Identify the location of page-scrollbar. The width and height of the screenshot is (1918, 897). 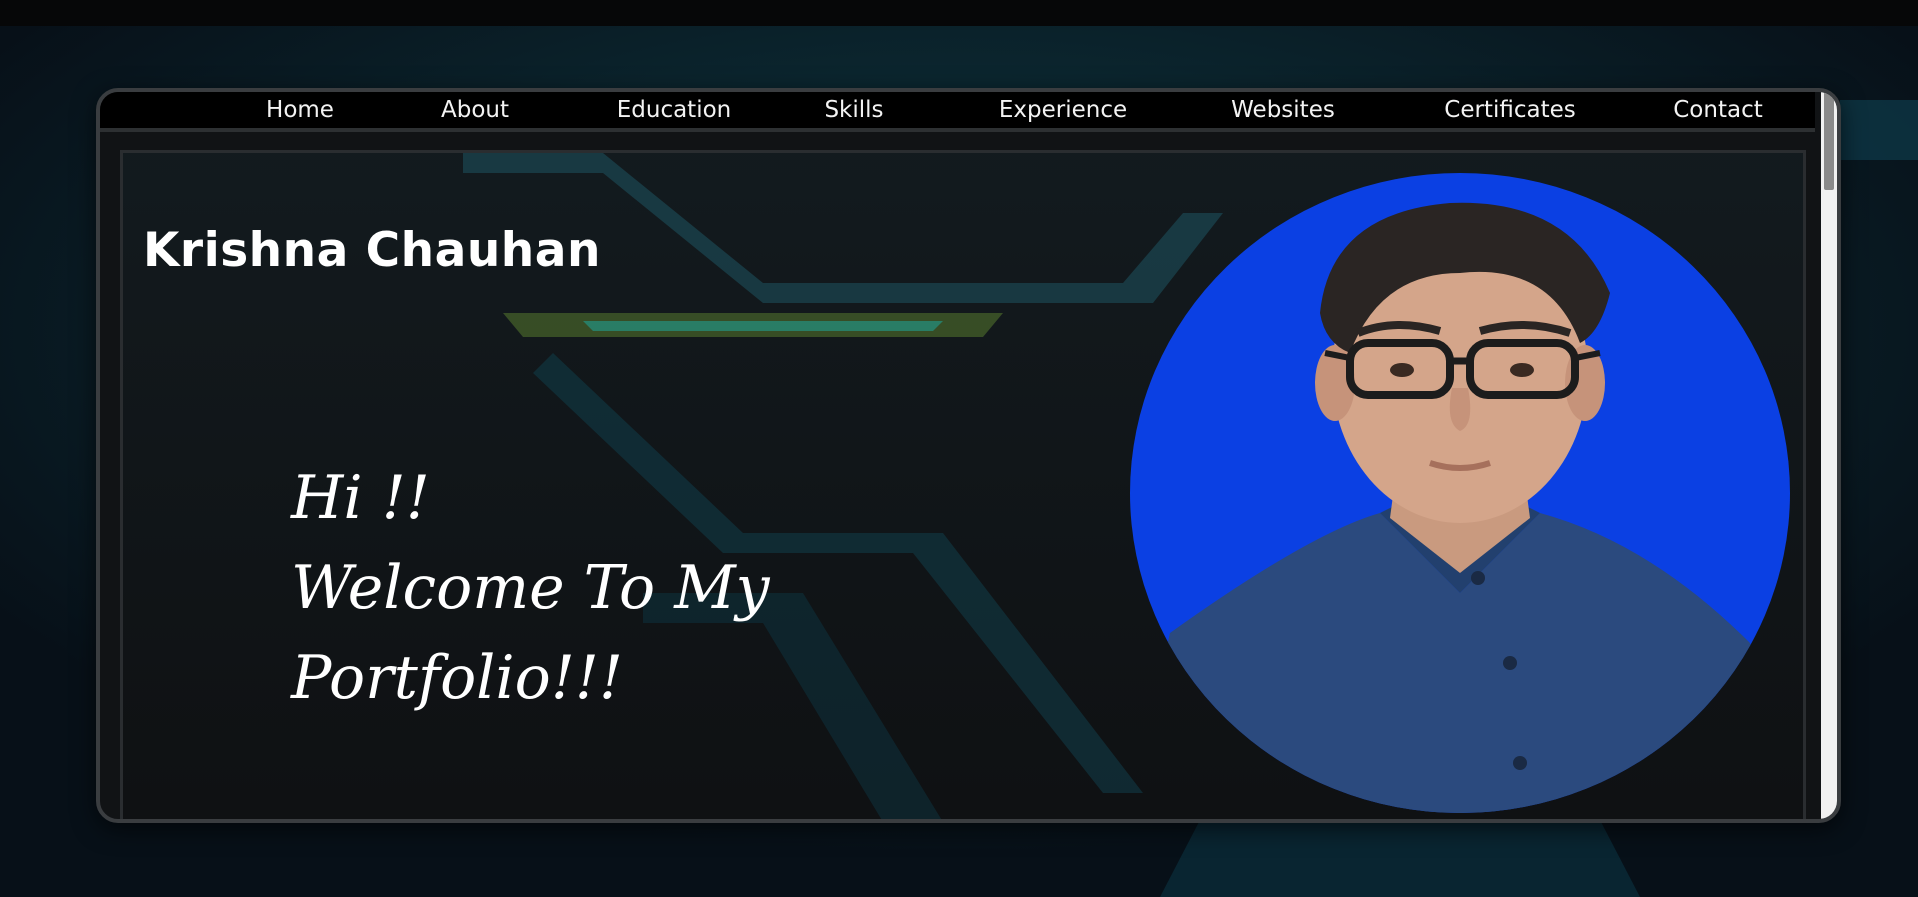
(1829, 455).